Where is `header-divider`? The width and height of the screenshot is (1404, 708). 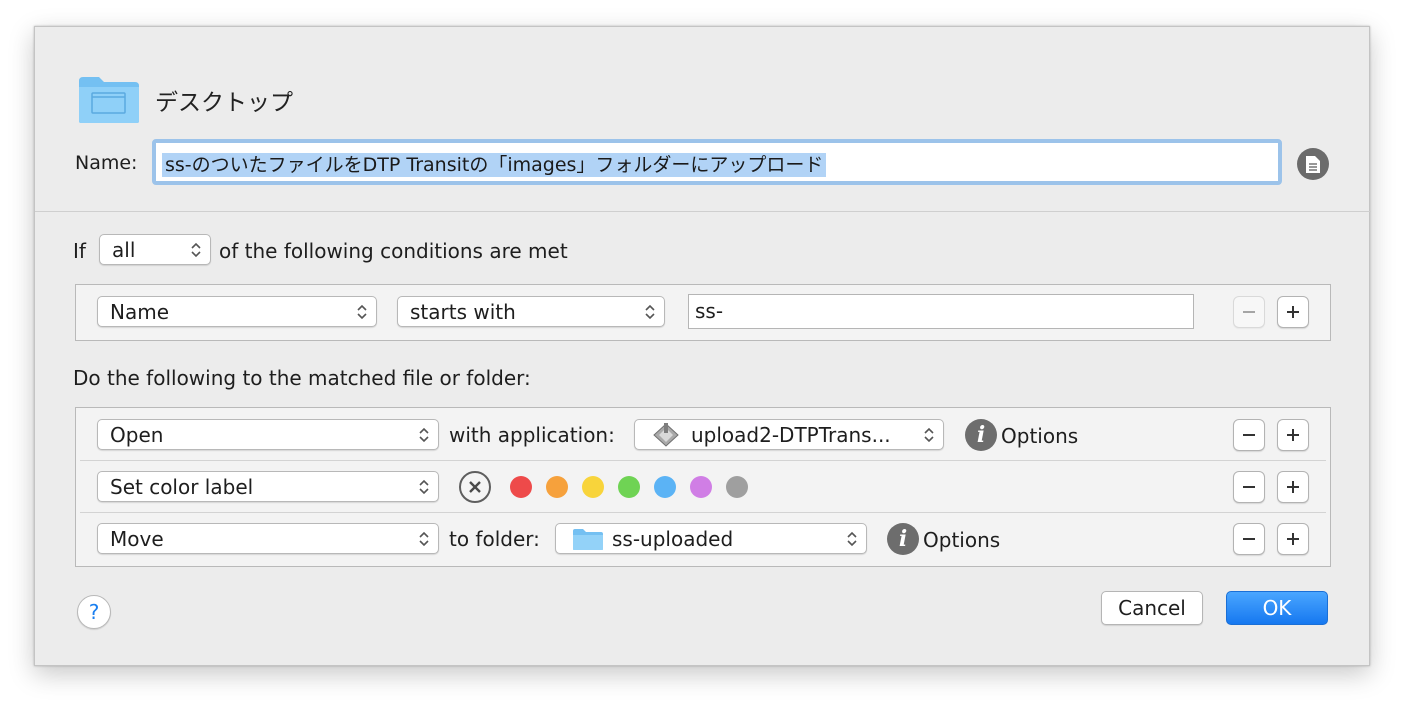 header-divider is located at coordinates (703, 211).